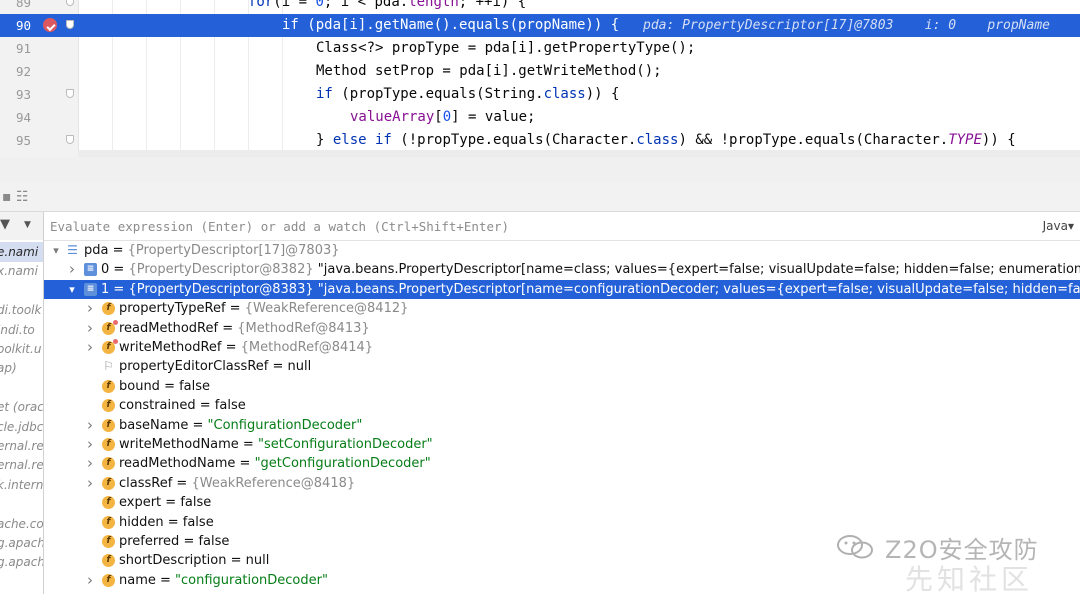  Describe the element at coordinates (23, 5) in the screenshot. I see `line-number: 89` at that location.